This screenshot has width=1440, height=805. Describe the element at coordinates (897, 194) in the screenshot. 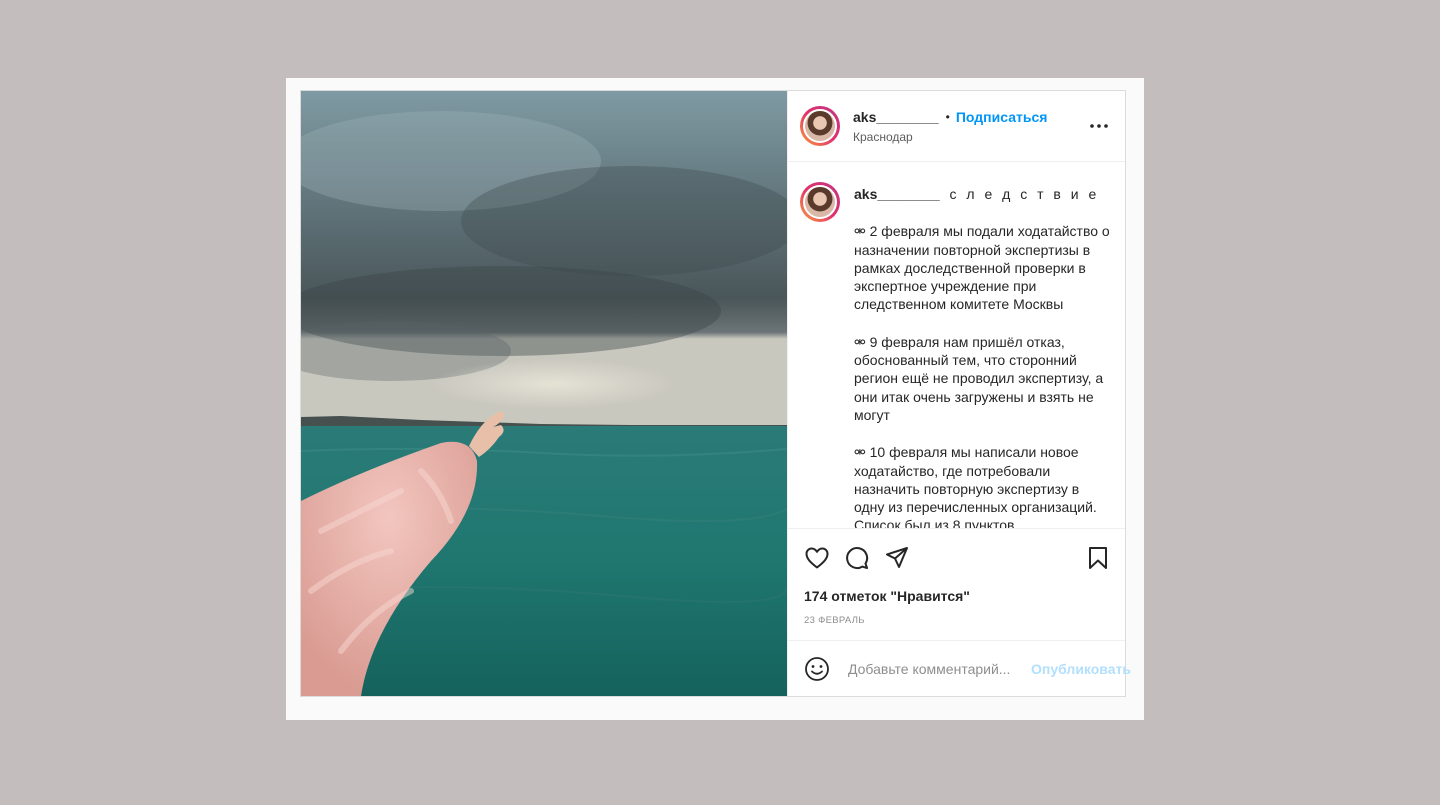

I see `caption-username-link: aks________` at that location.